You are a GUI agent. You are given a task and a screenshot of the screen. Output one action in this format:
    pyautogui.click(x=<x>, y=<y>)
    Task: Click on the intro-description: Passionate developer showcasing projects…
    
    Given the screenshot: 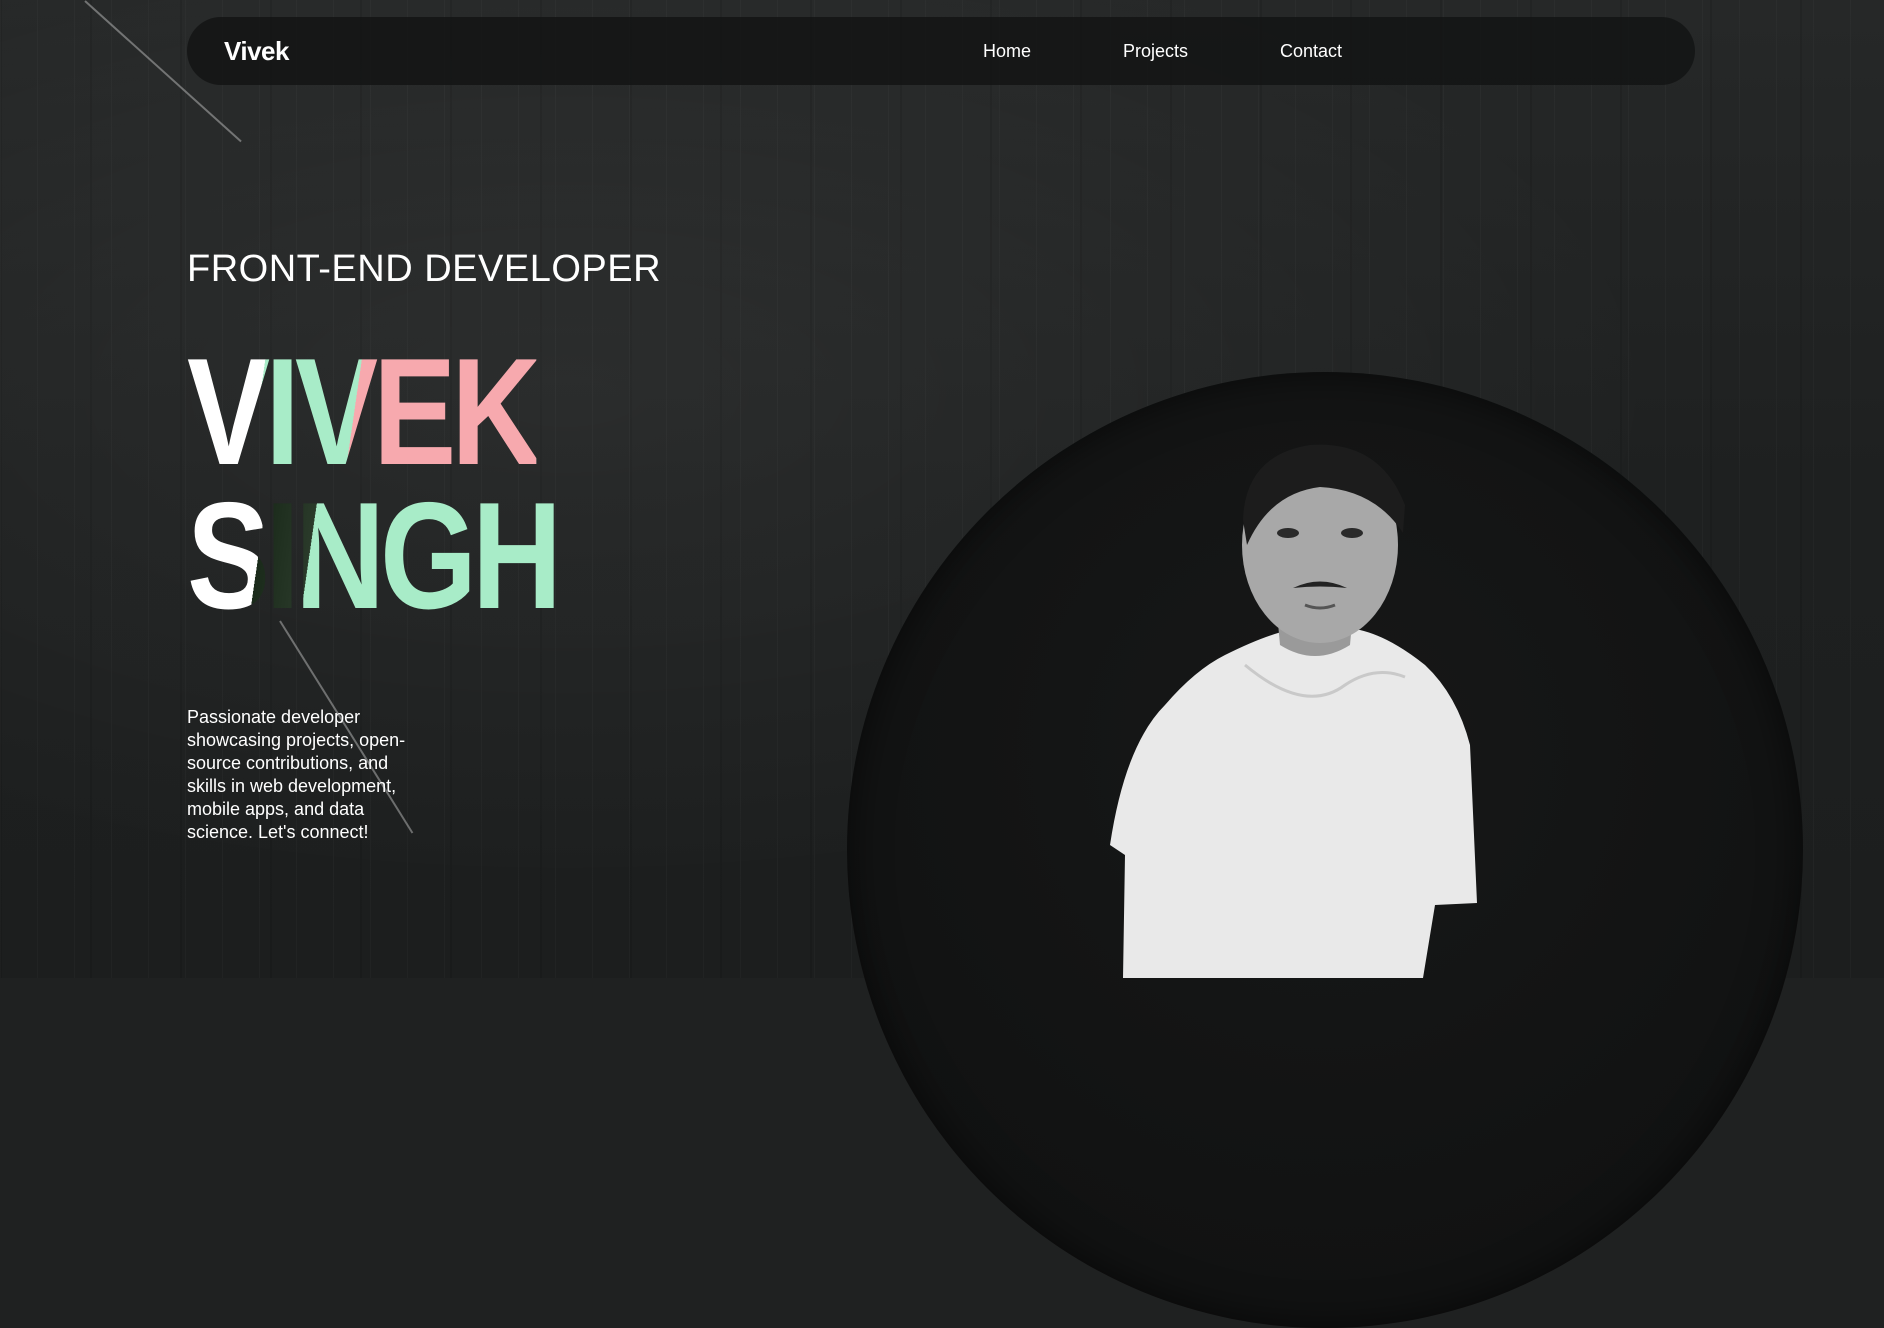 What is the action you would take?
    pyautogui.click(x=296, y=774)
    